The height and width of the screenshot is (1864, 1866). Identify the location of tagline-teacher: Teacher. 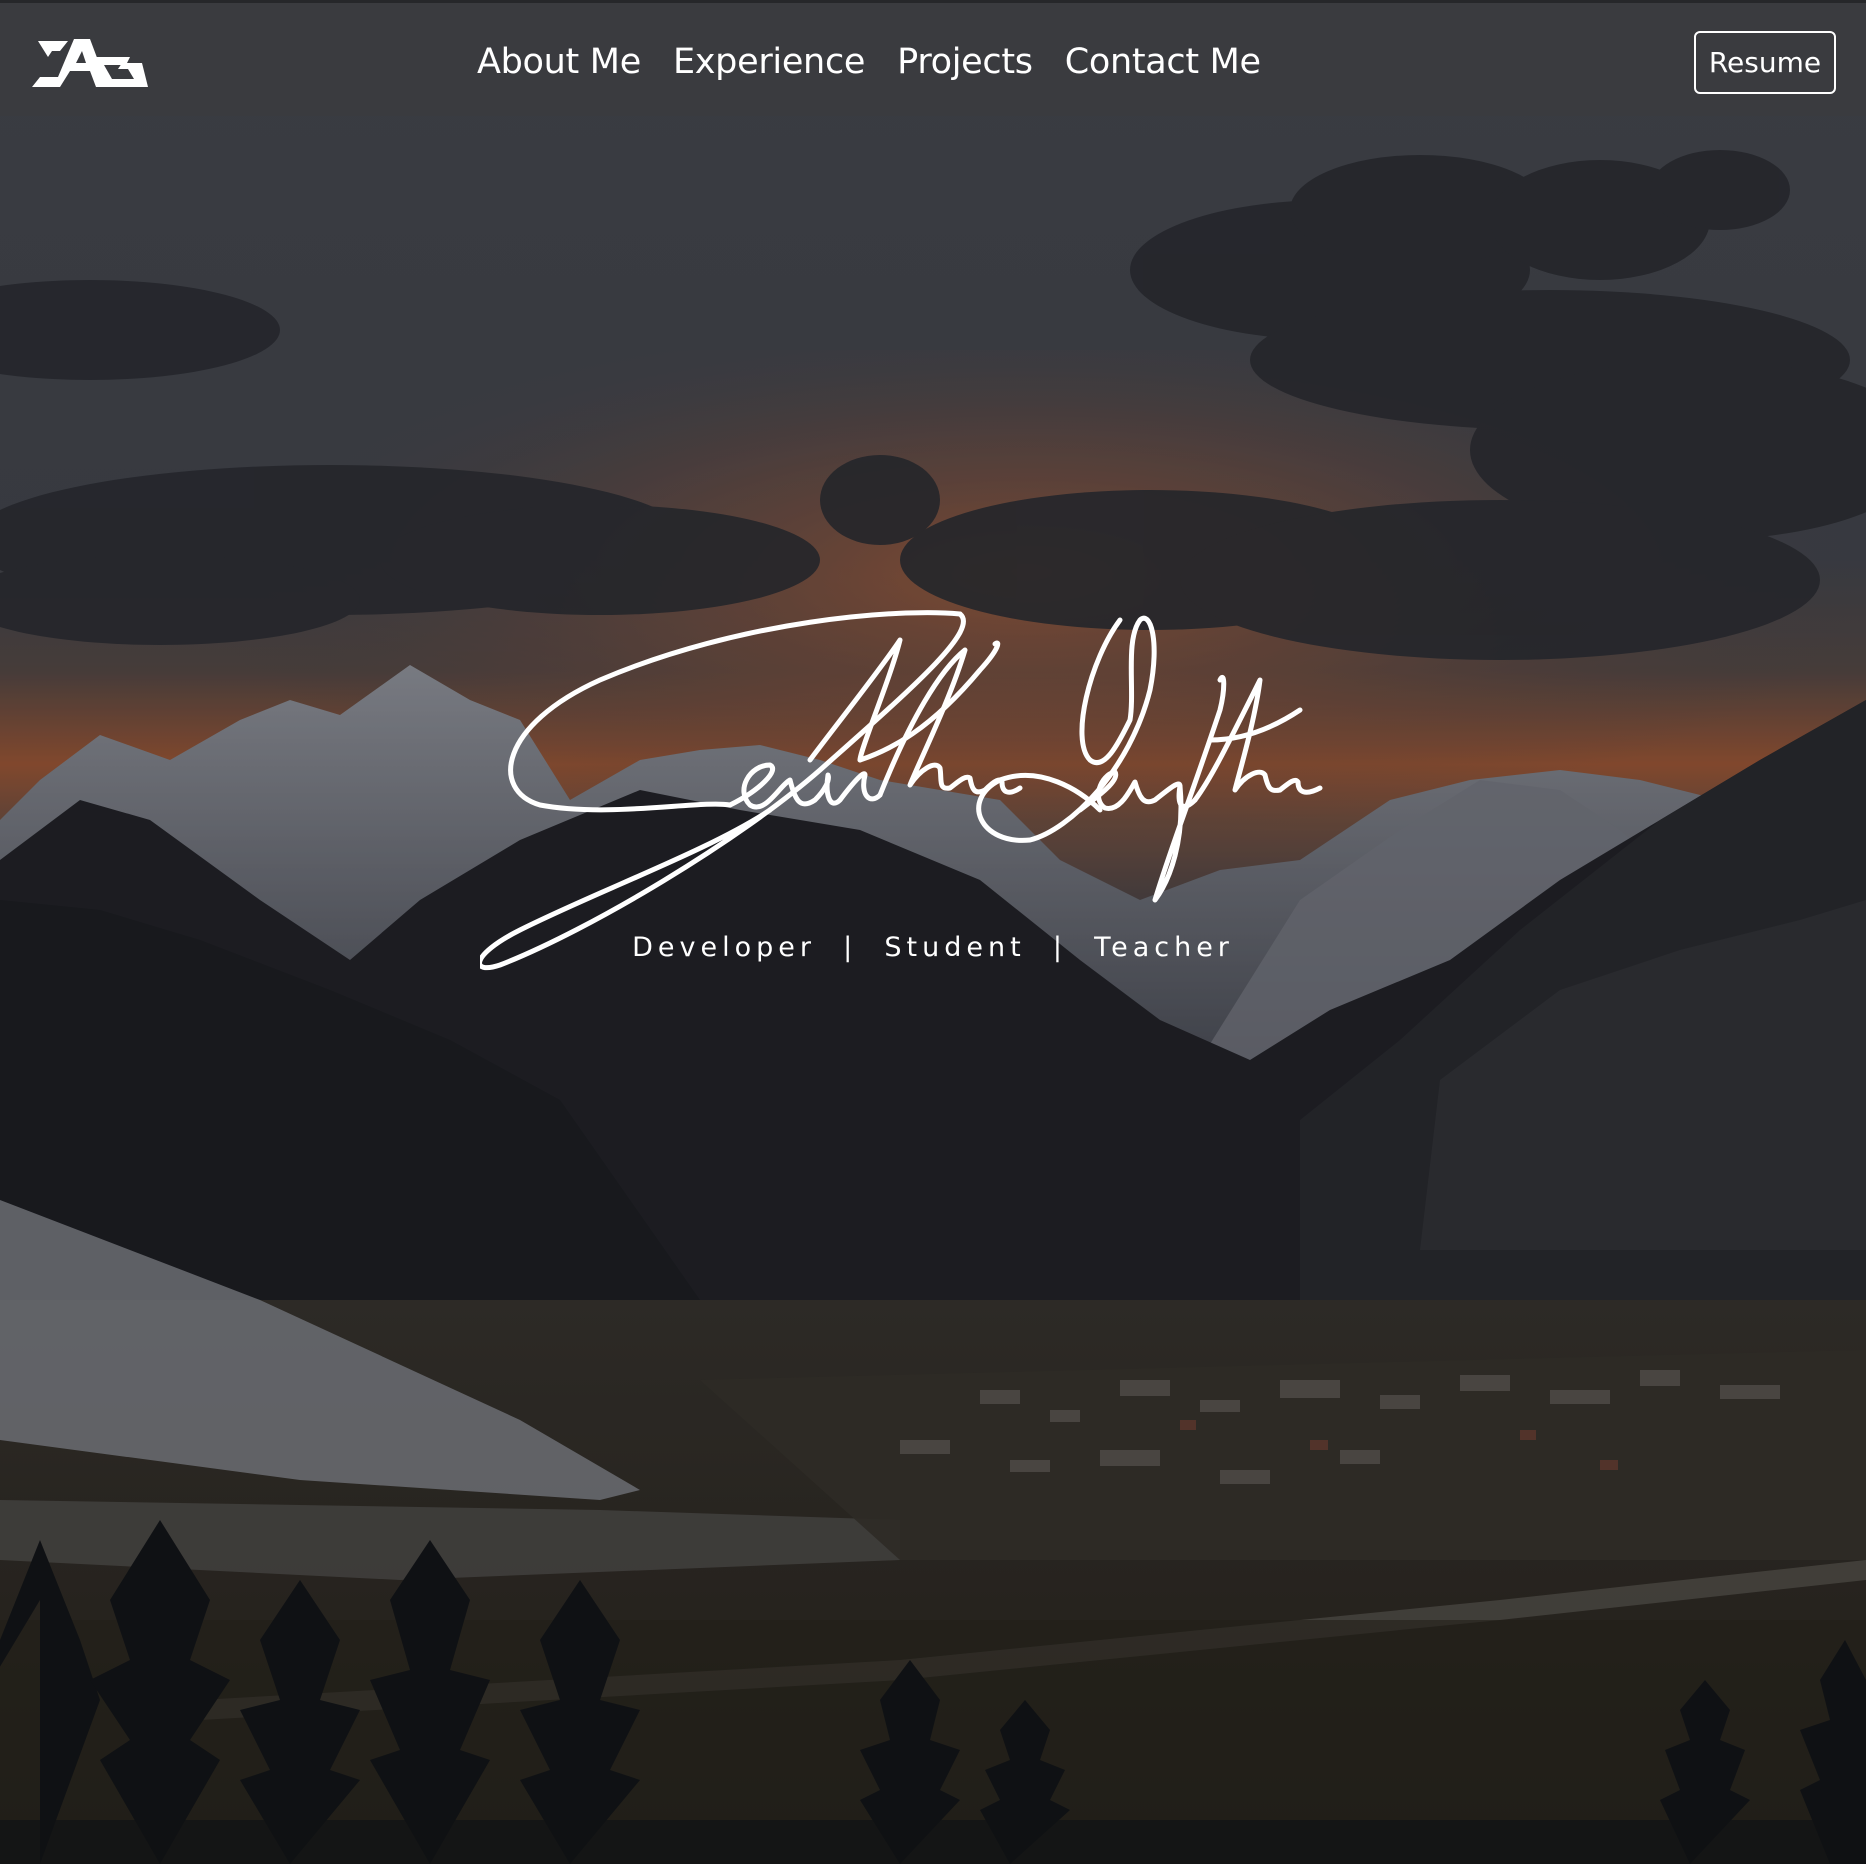
(1164, 947).